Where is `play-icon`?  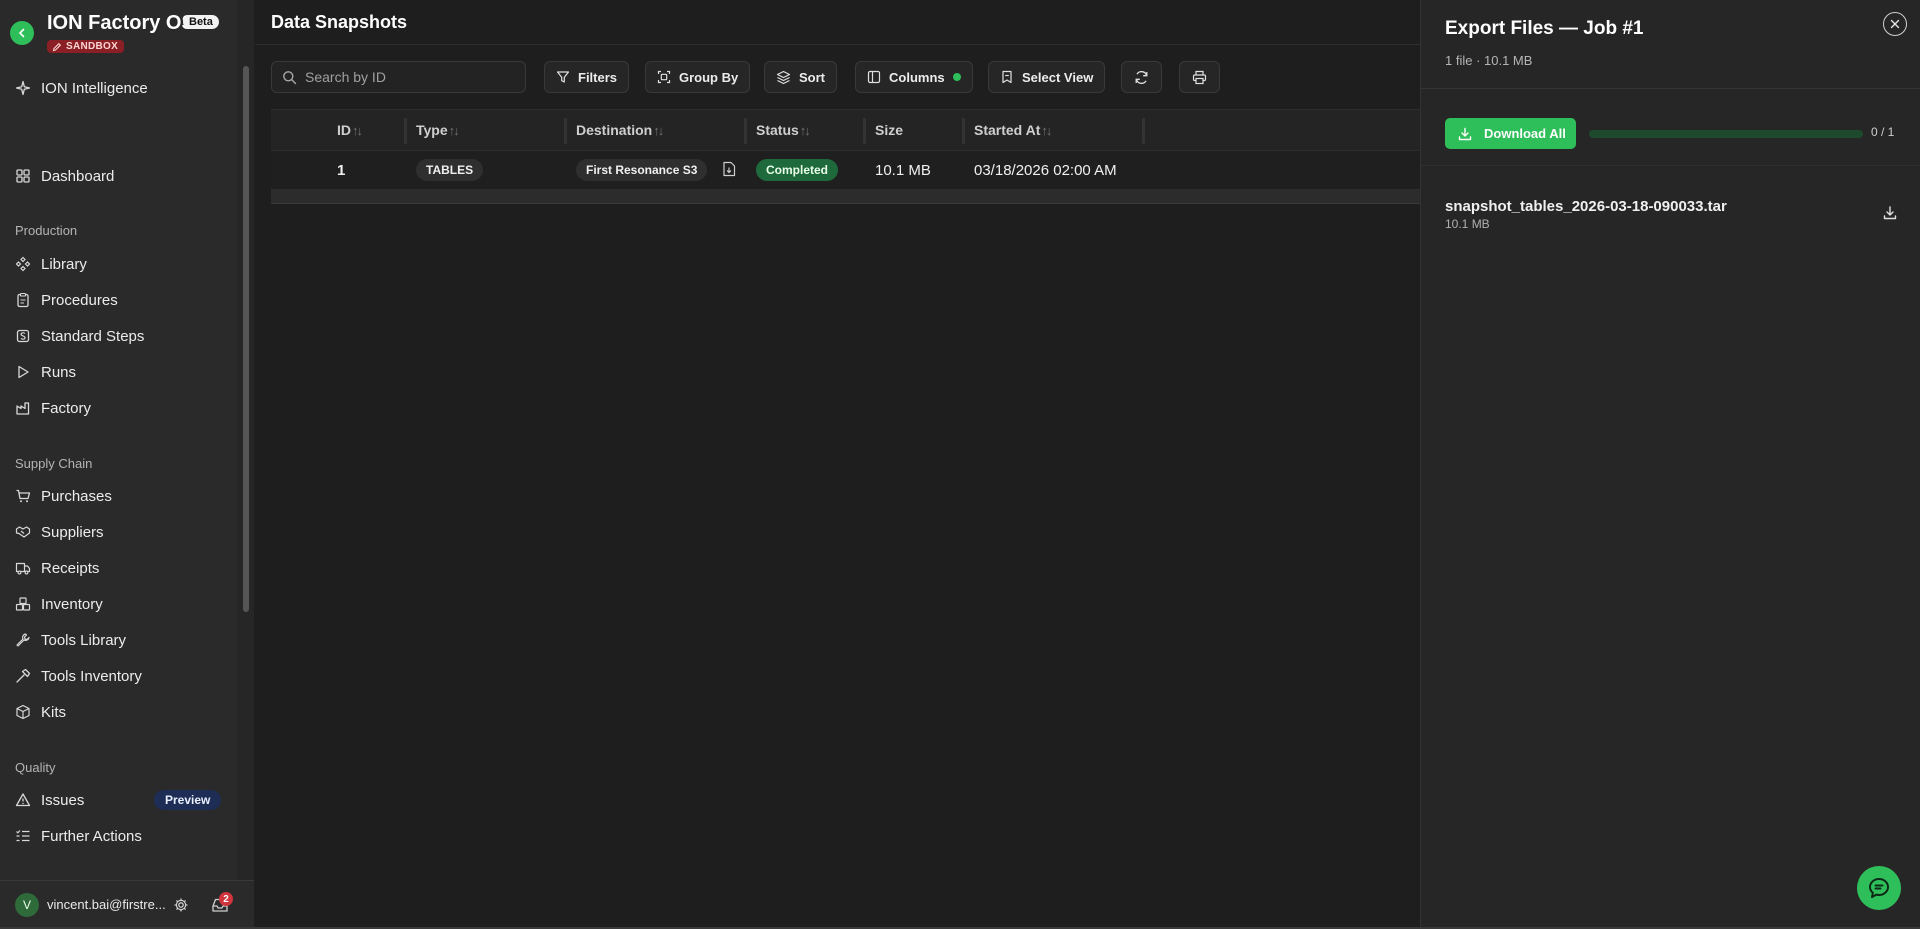 play-icon is located at coordinates (23, 372).